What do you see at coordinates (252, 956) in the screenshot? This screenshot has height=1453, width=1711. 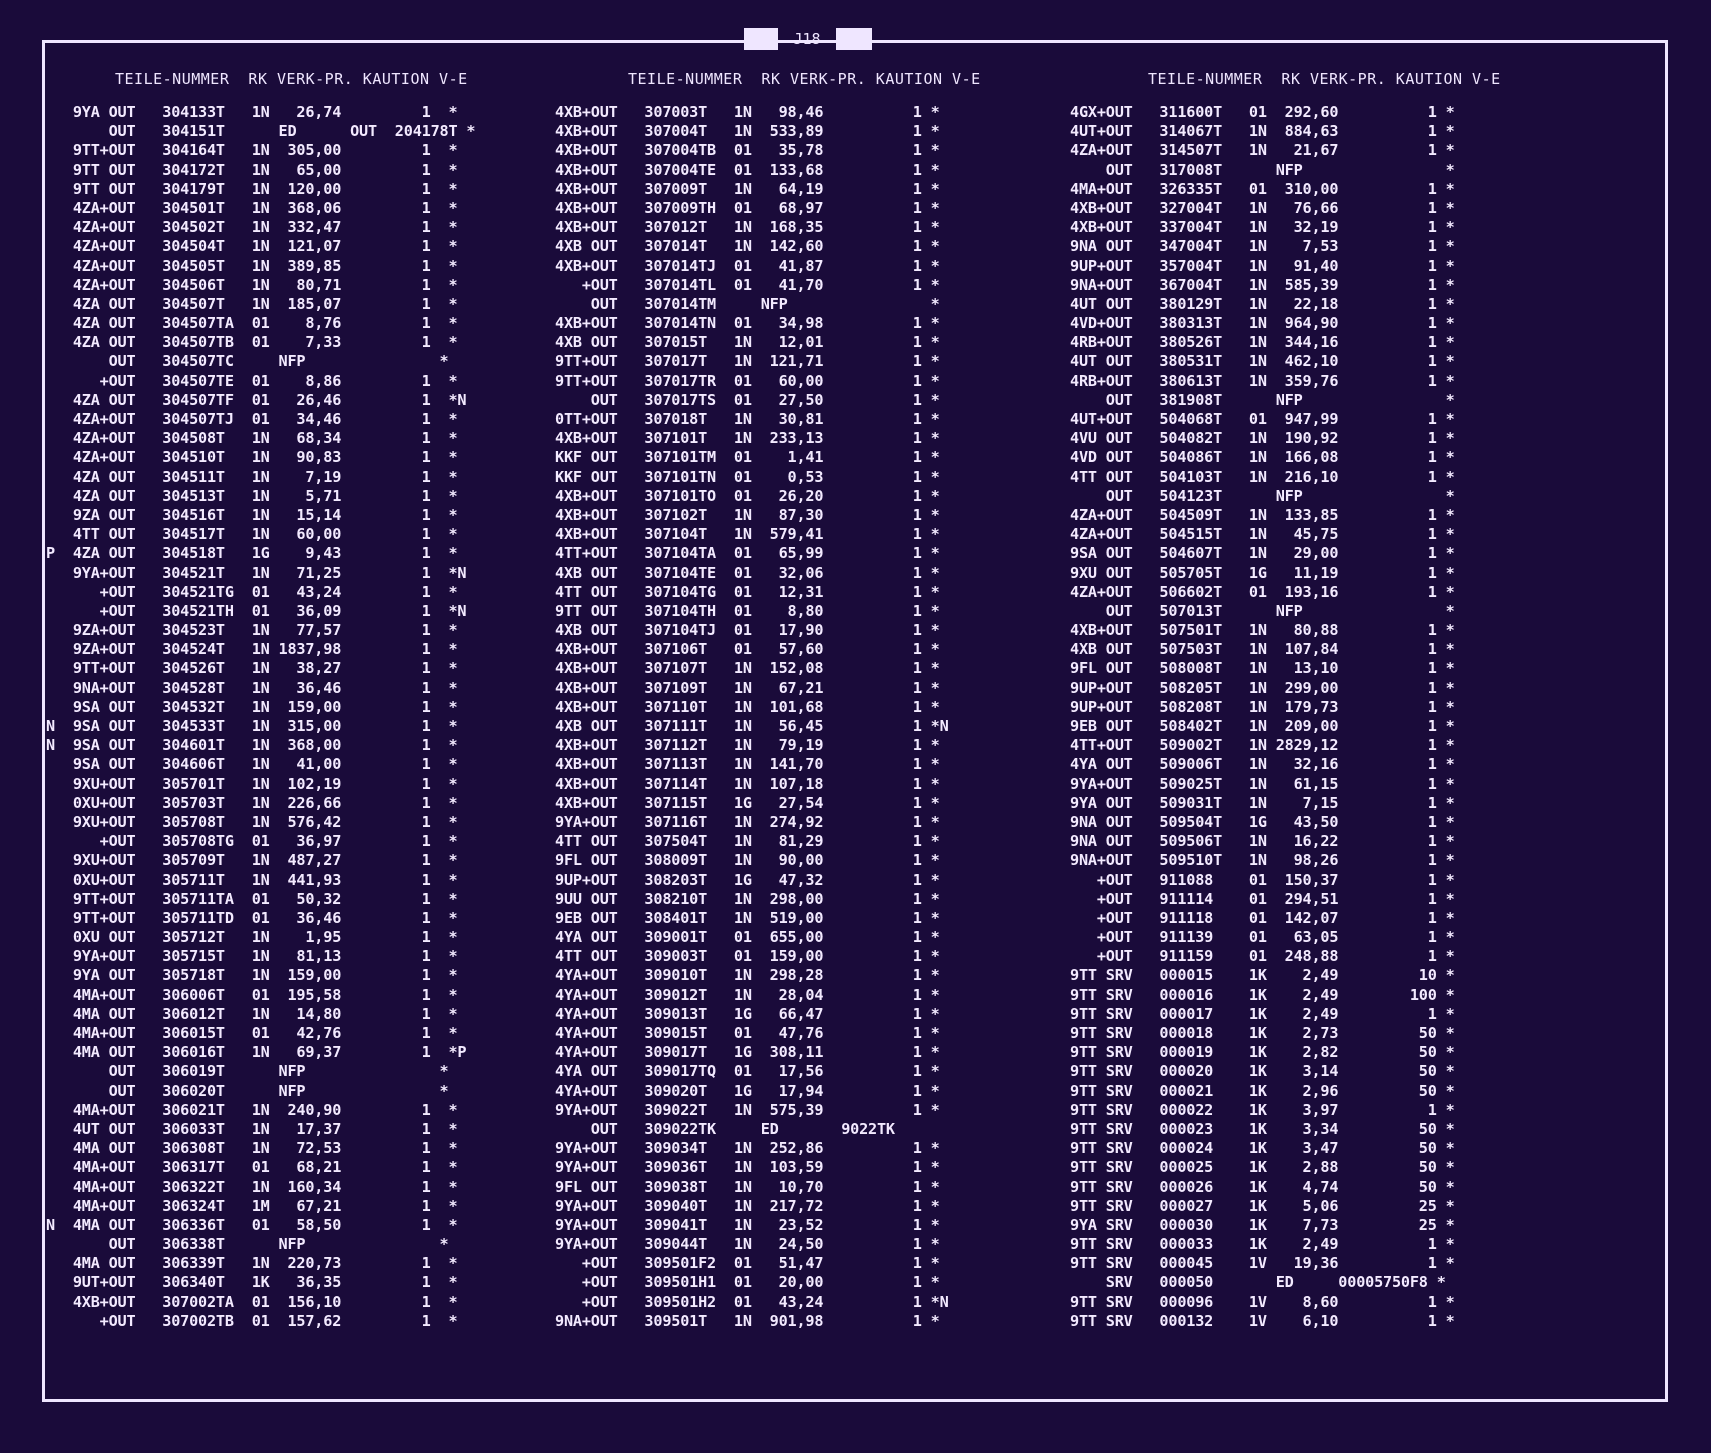 I see `part-row: 9YA+OUT 305715T 1N 81,13 1 *` at bounding box center [252, 956].